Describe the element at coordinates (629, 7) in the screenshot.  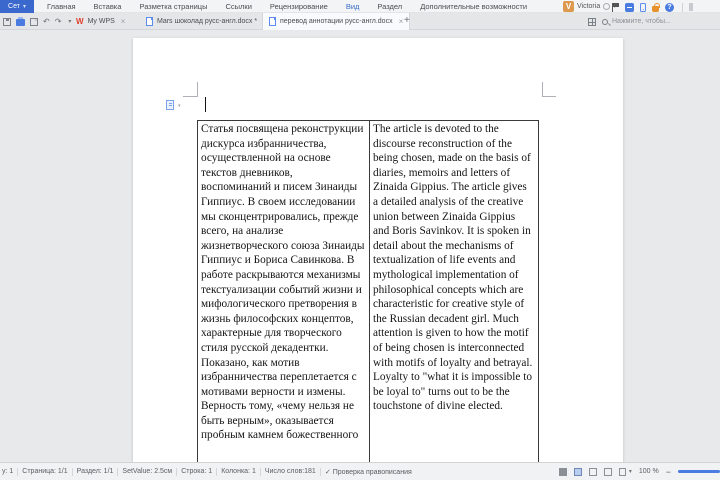
I see `sync-icon` at that location.